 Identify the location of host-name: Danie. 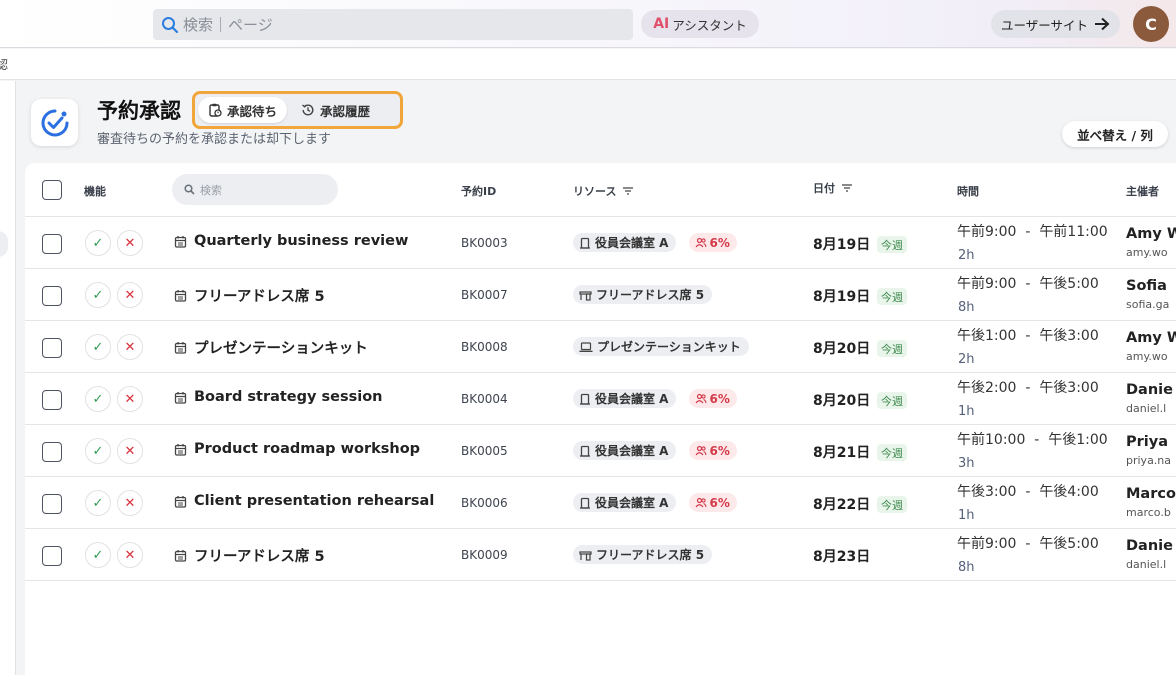
(1149, 546).